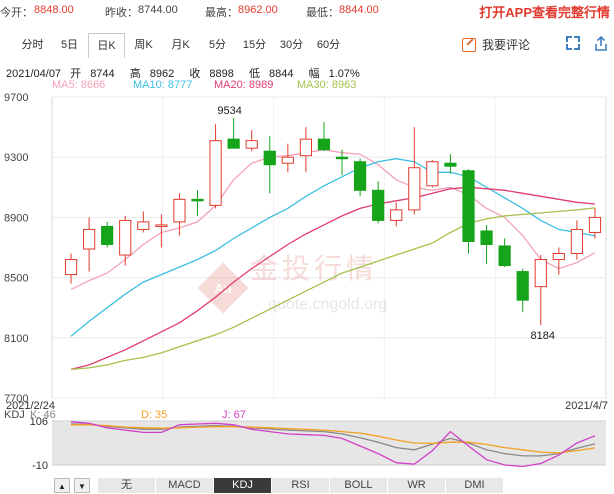 The height and width of the screenshot is (494, 614). I want to click on indicator-tab-bar: ▲ ▼ 无 MACD KDJ RSI BOLL WR DMI, so click(307, 485).